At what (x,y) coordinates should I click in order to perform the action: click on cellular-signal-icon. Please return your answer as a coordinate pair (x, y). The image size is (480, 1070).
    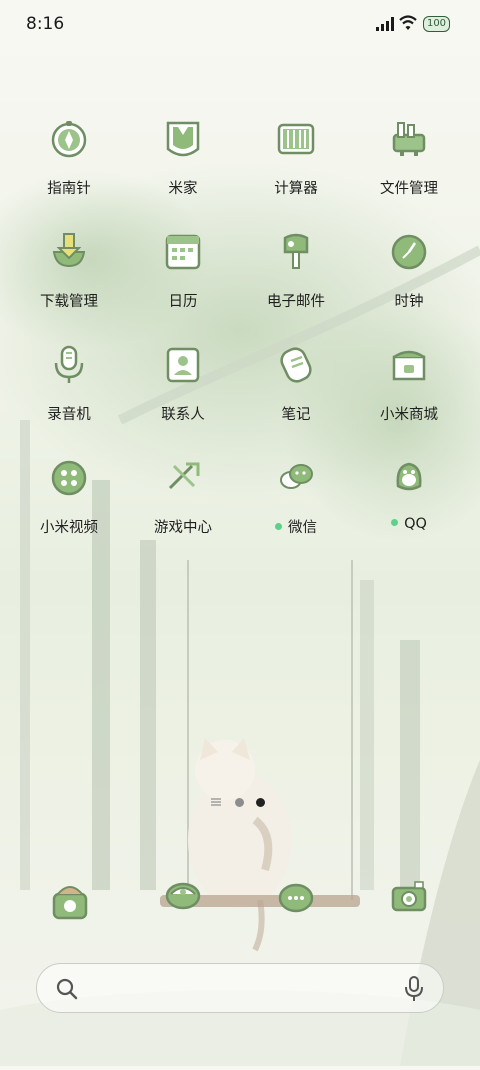
    Looking at the image, I should click on (385, 24).